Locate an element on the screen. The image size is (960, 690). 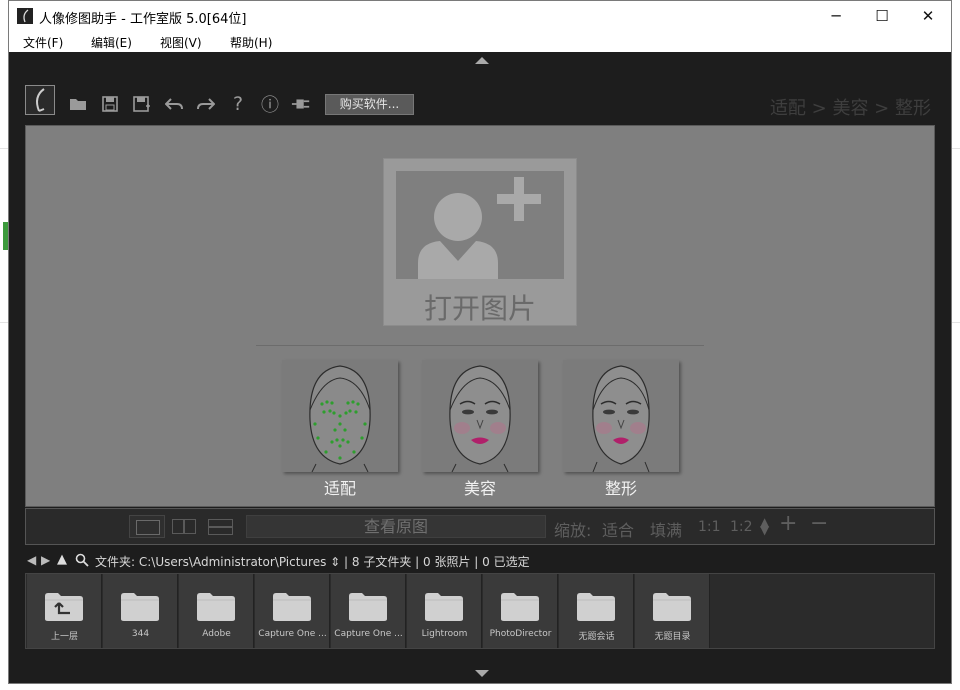
maximize-button: ☐ is located at coordinates (882, 16).